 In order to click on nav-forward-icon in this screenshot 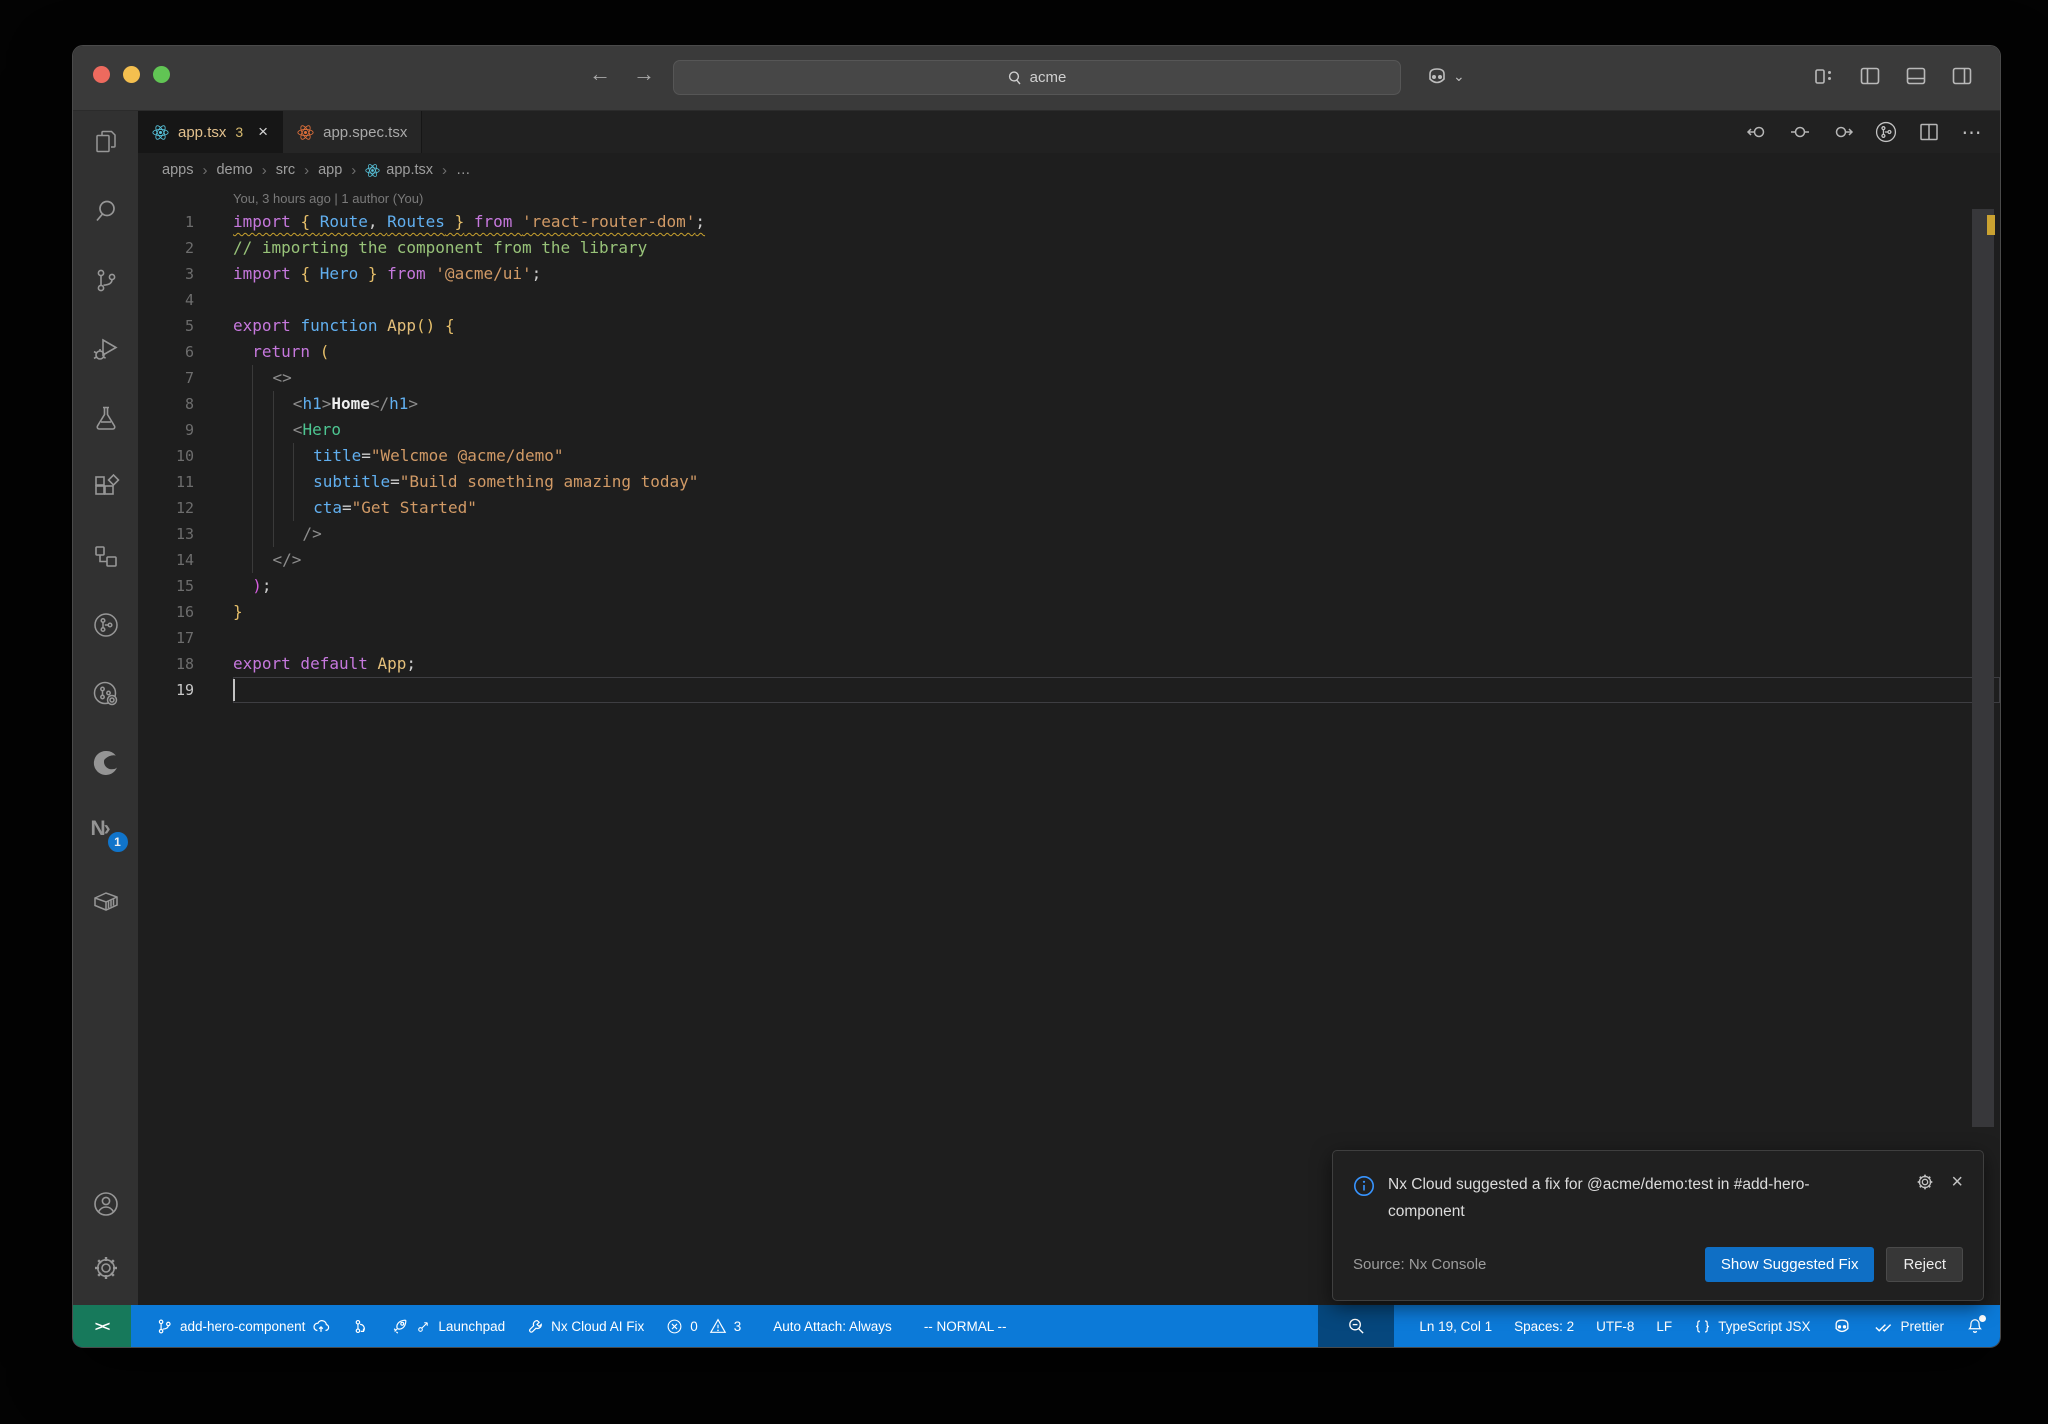, I will do `click(1843, 132)`.